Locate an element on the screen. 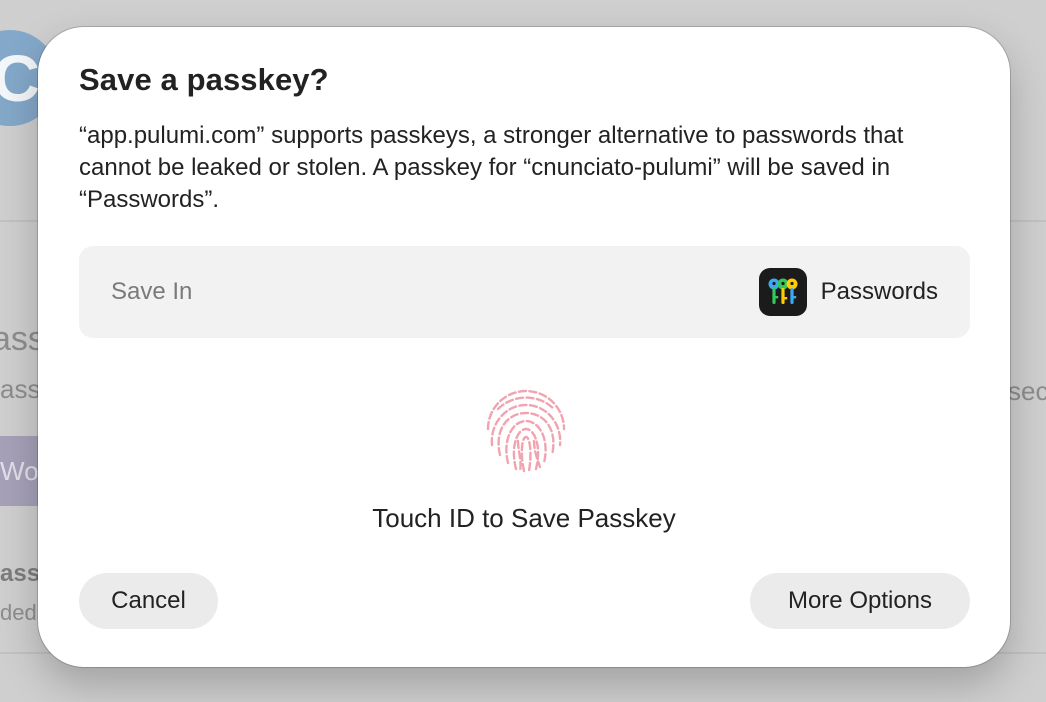 The height and width of the screenshot is (702, 1046). background-button-fragment: Wo is located at coordinates (20, 471).